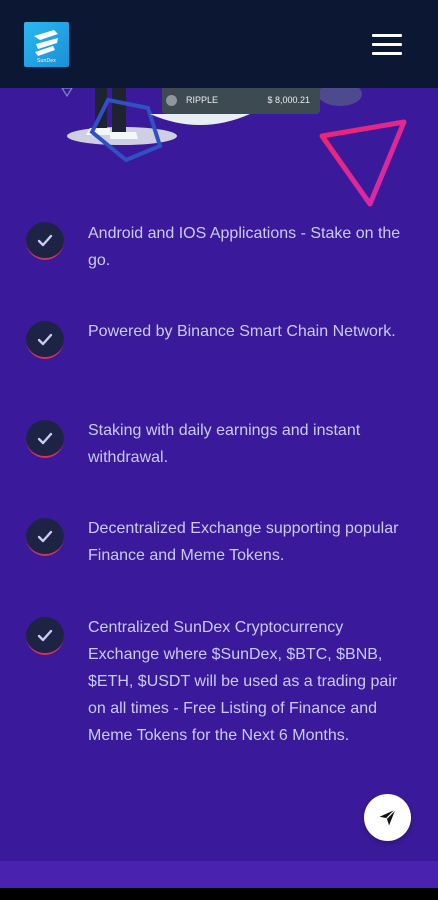 The width and height of the screenshot is (438, 900). Describe the element at coordinates (46, 44) in the screenshot. I see `sundex-logo: SunDex` at that location.